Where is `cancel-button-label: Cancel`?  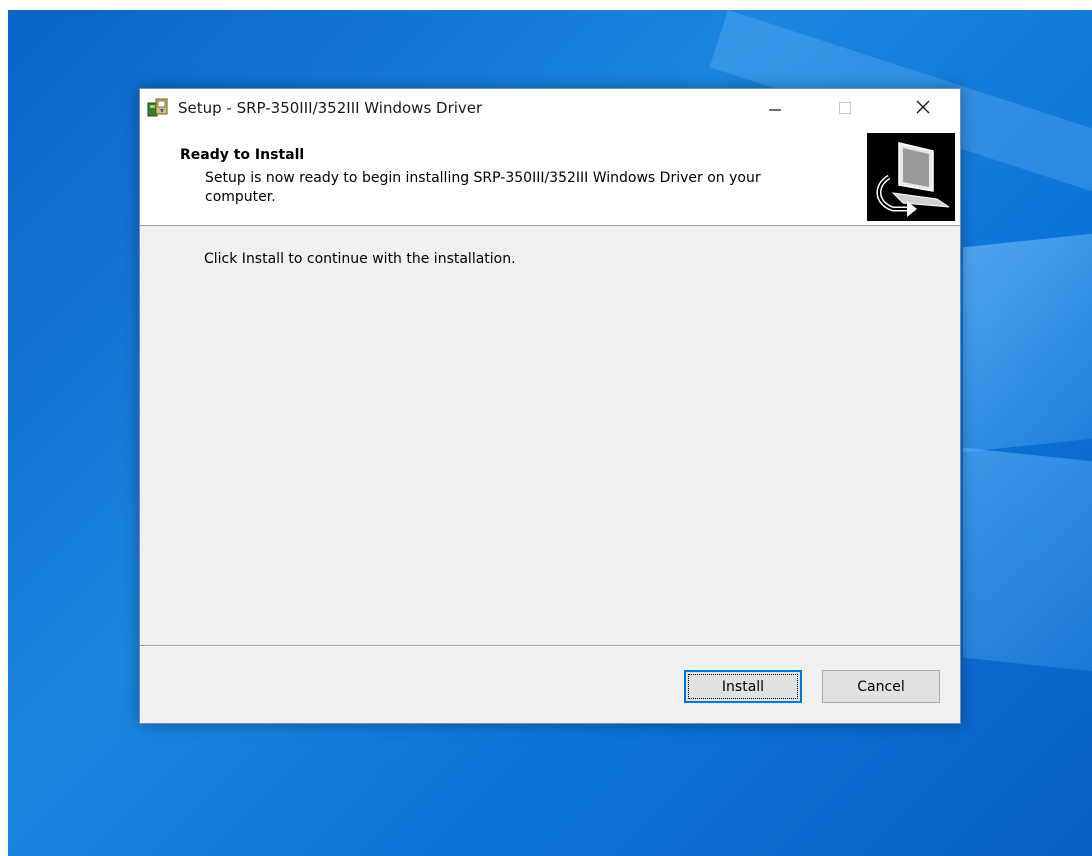
cancel-button-label: Cancel is located at coordinates (881, 686).